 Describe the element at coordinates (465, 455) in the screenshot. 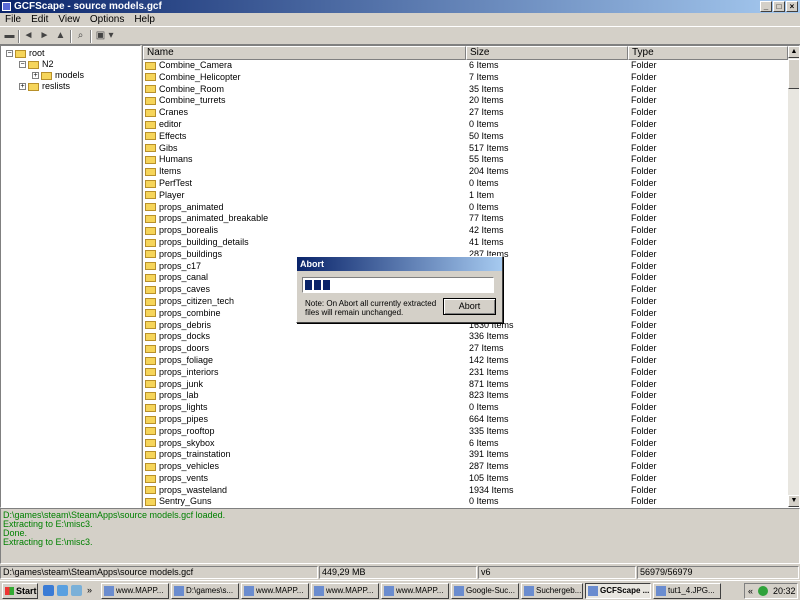

I see `table-row: props_trainstation 391 Items Folder` at that location.